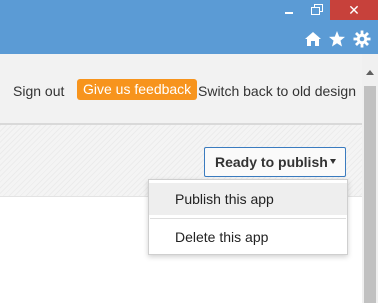  I want to click on restore-icon, so click(316, 9).